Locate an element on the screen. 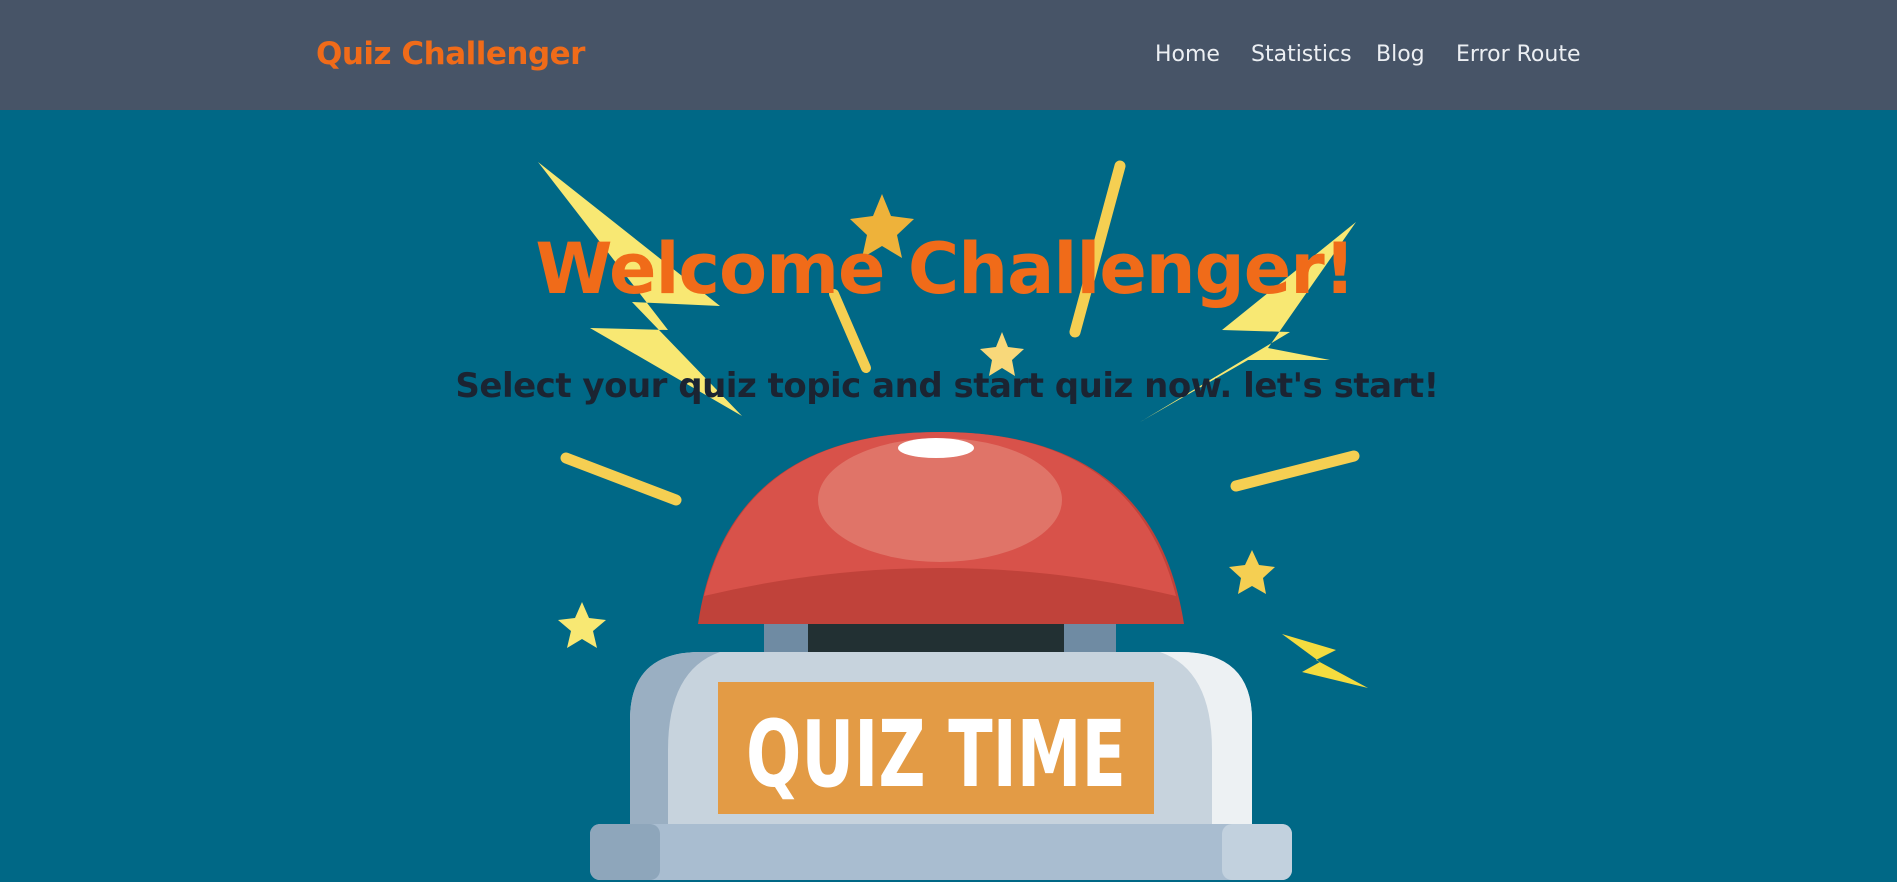 This screenshot has height=882, width=1897. lightning-bolt-small-icon is located at coordinates (1325, 661).